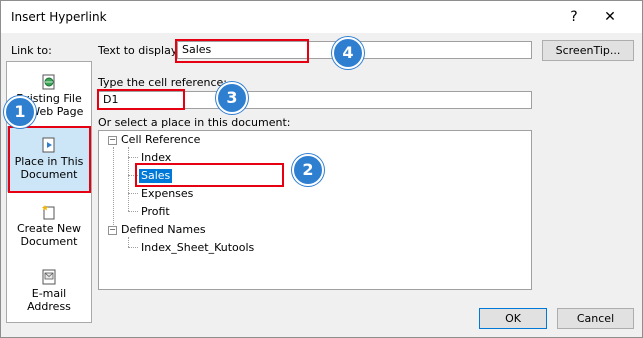  What do you see at coordinates (574, 17) in the screenshot?
I see `help-button: ?` at bounding box center [574, 17].